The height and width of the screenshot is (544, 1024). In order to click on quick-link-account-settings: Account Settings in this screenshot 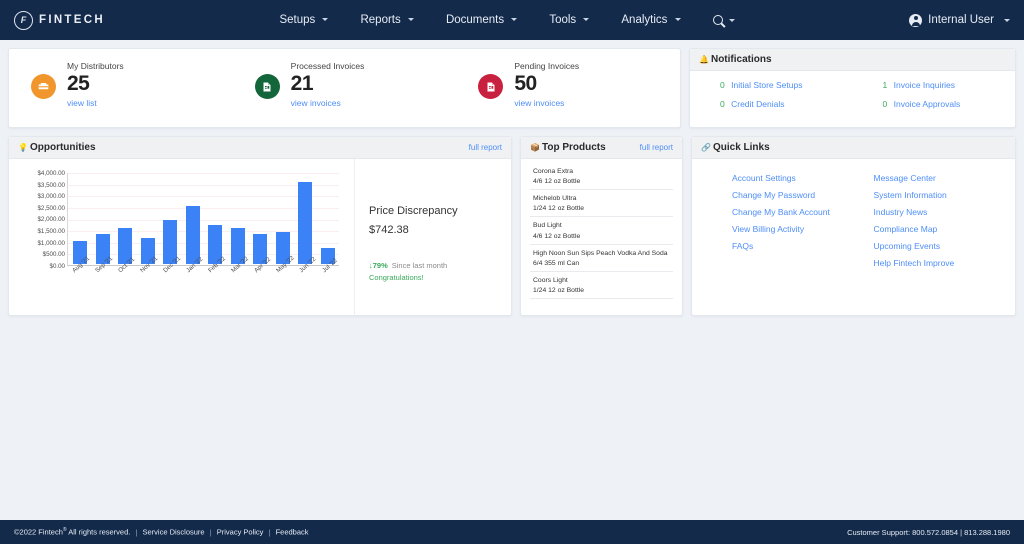, I will do `click(803, 178)`.